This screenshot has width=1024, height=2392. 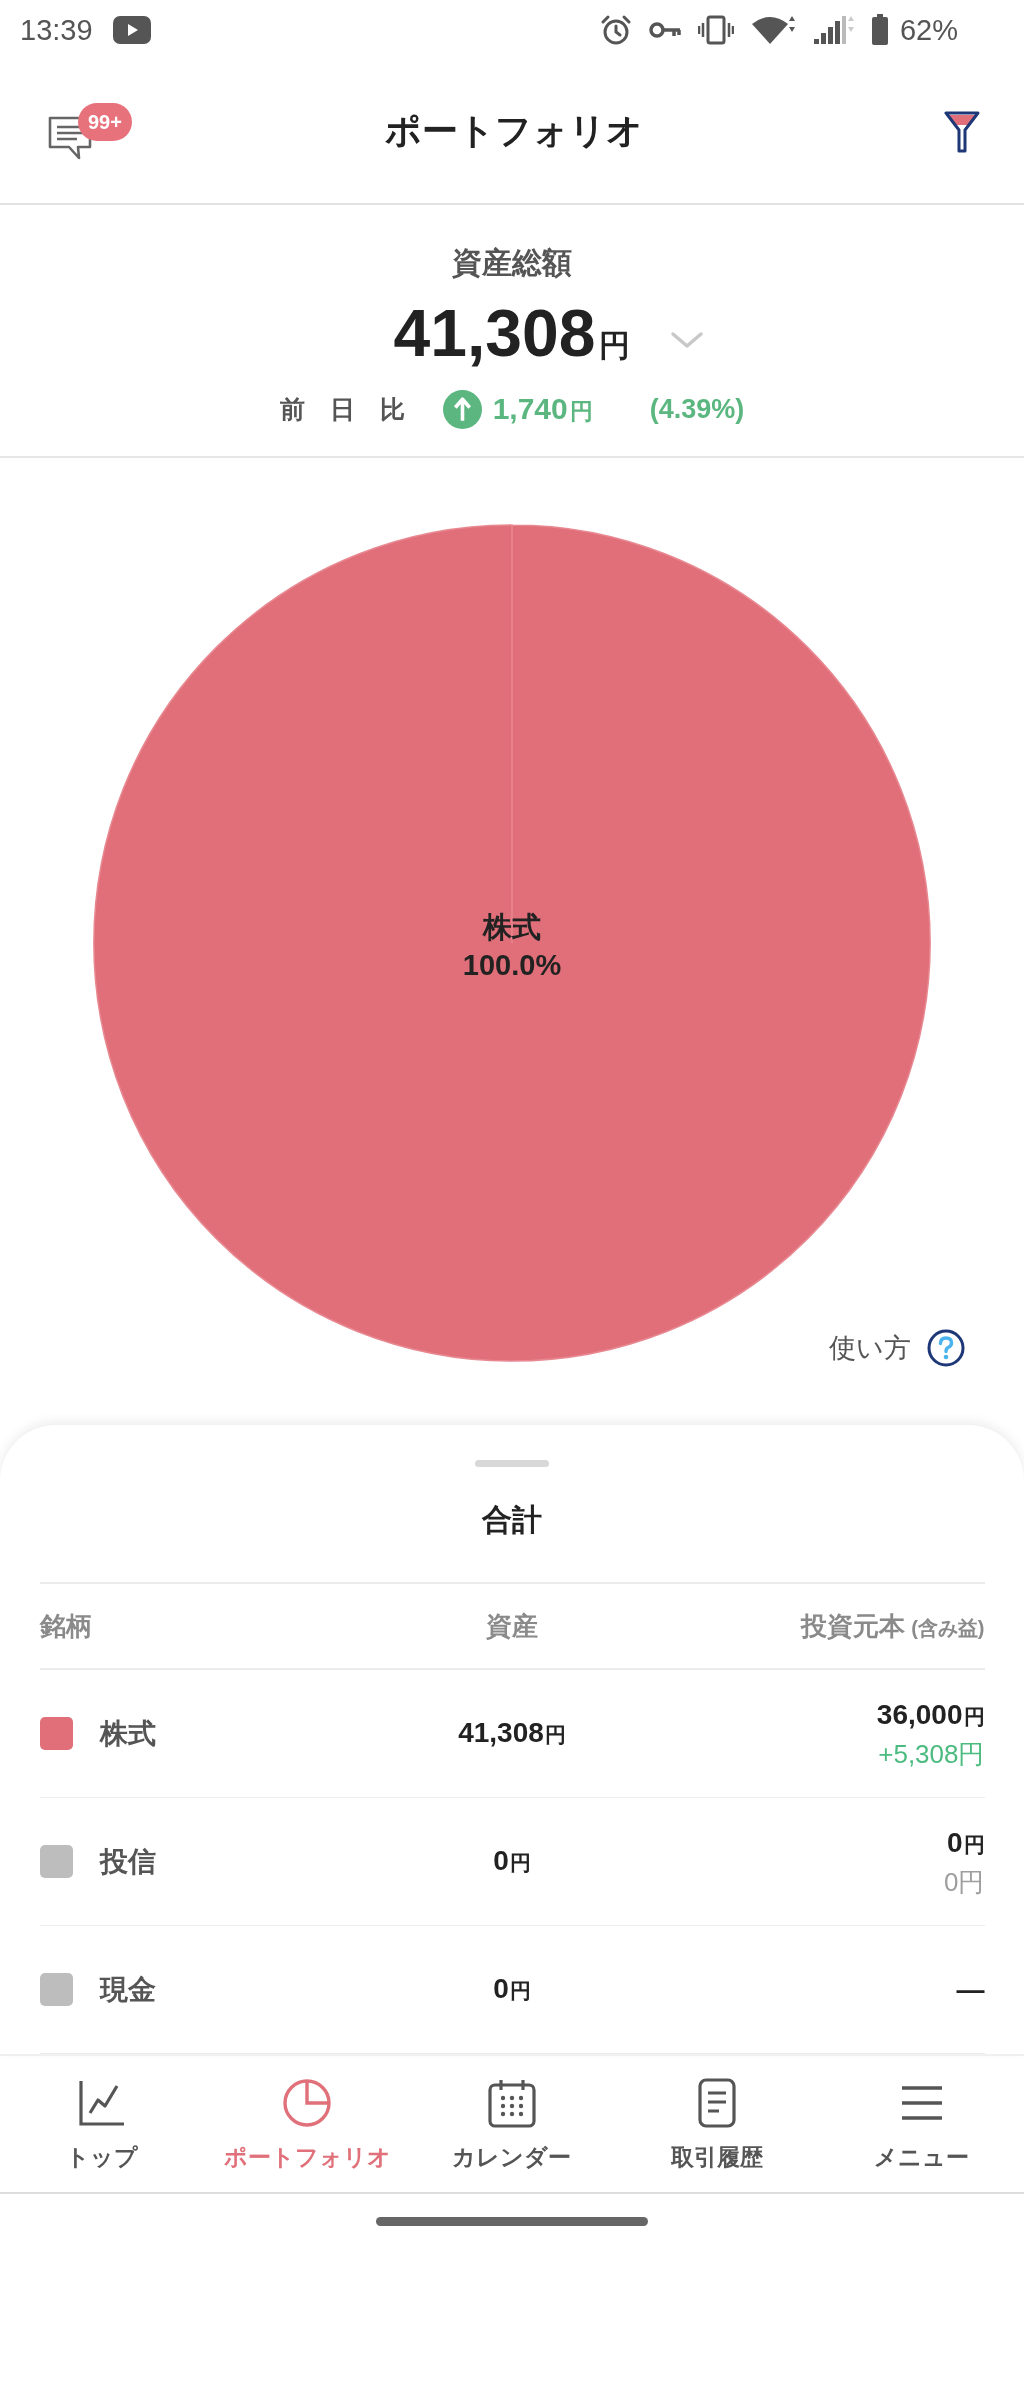 I want to click on filter-icon, so click(x=962, y=131).